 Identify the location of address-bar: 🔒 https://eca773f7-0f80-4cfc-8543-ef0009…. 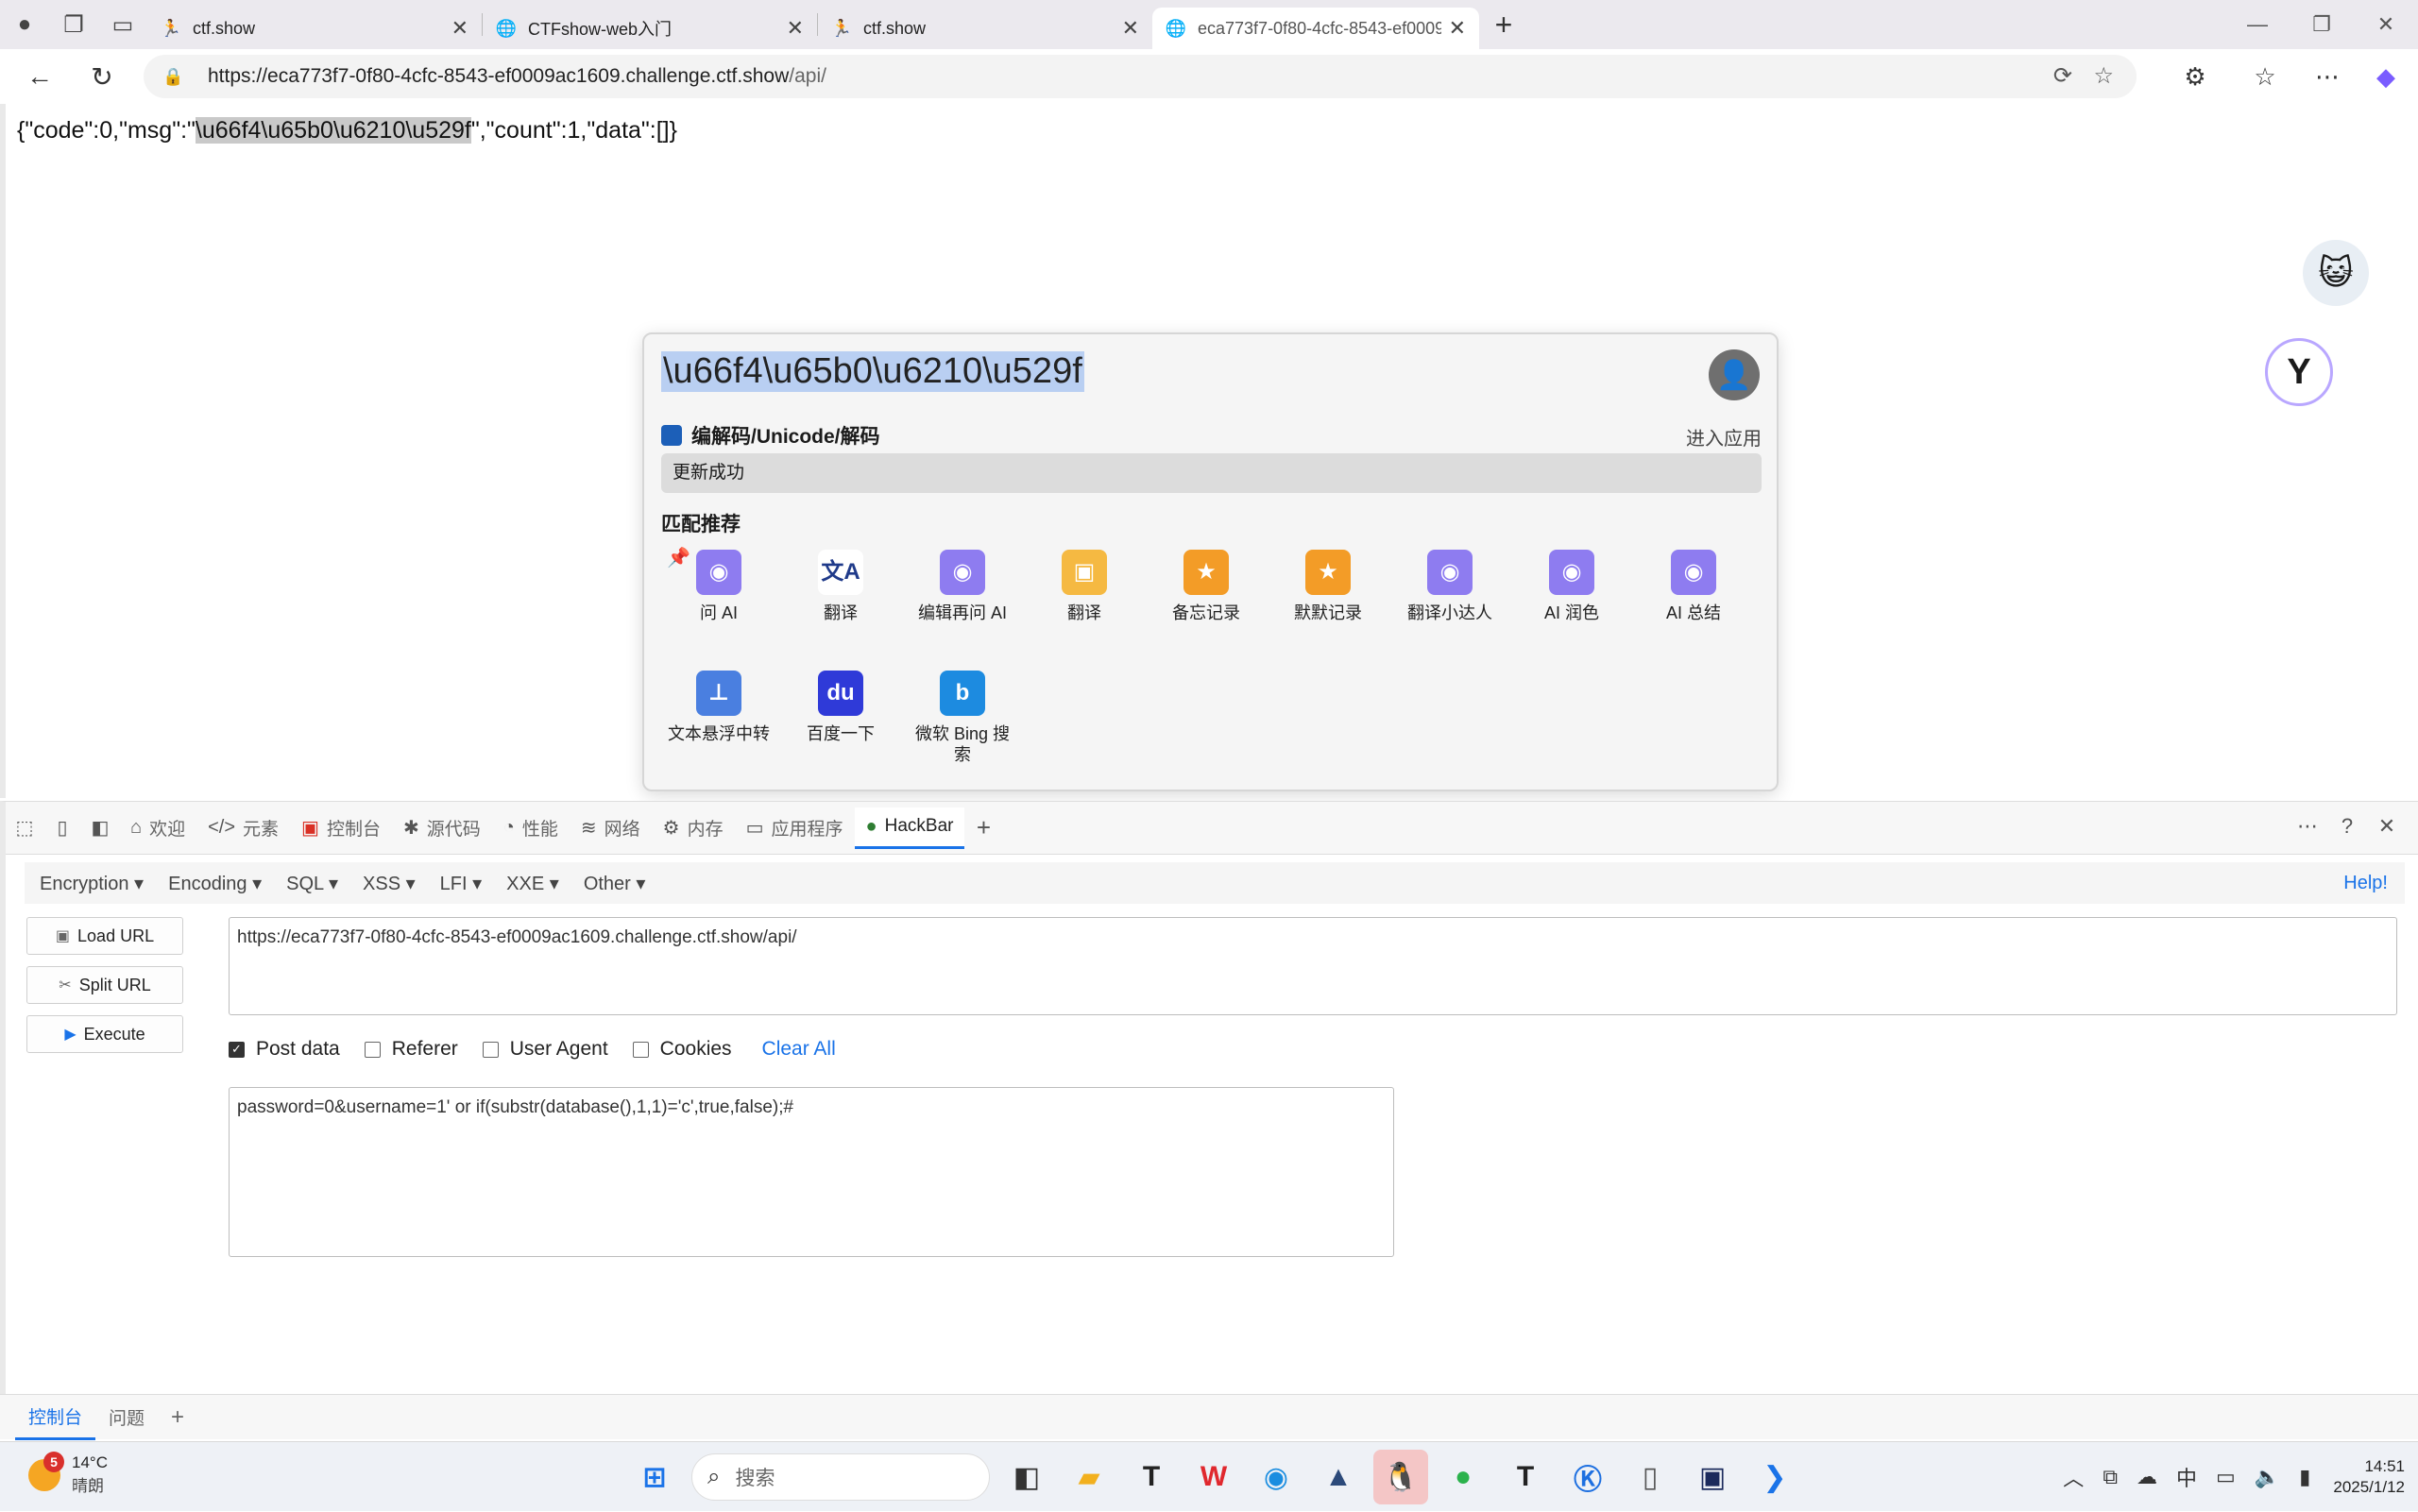
(1140, 77).